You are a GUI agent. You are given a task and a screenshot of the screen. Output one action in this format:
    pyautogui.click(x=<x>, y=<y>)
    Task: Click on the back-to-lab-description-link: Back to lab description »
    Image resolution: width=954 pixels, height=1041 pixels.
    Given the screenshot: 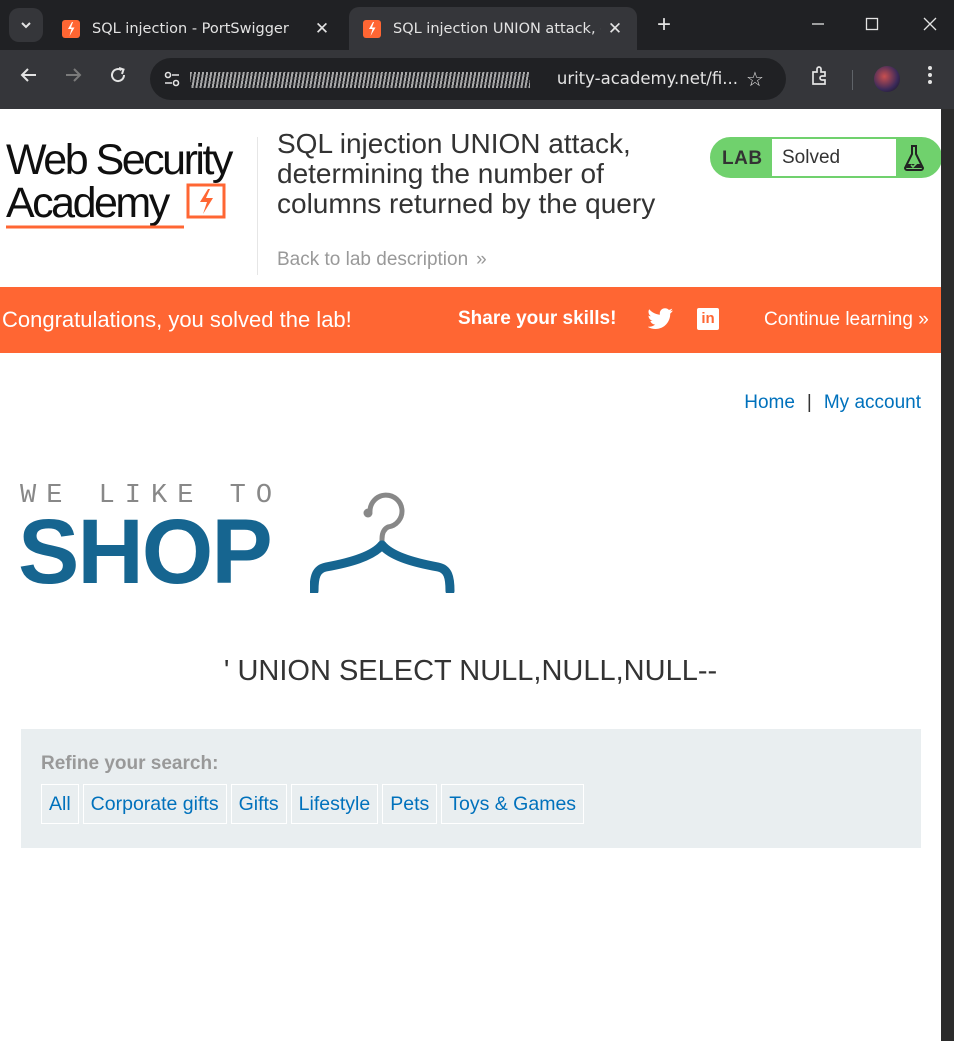 What is the action you would take?
    pyautogui.click(x=382, y=260)
    